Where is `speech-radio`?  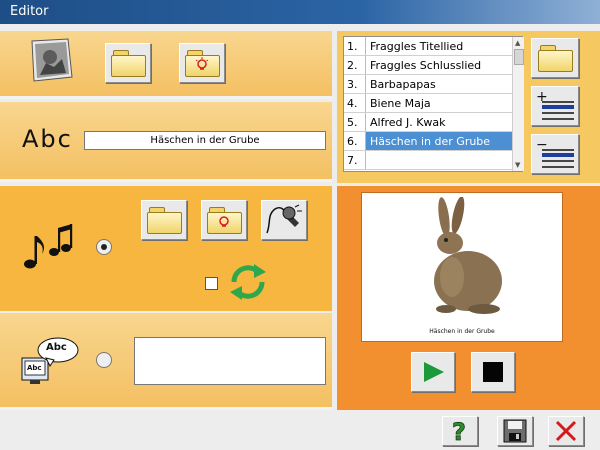
speech-radio is located at coordinates (104, 360).